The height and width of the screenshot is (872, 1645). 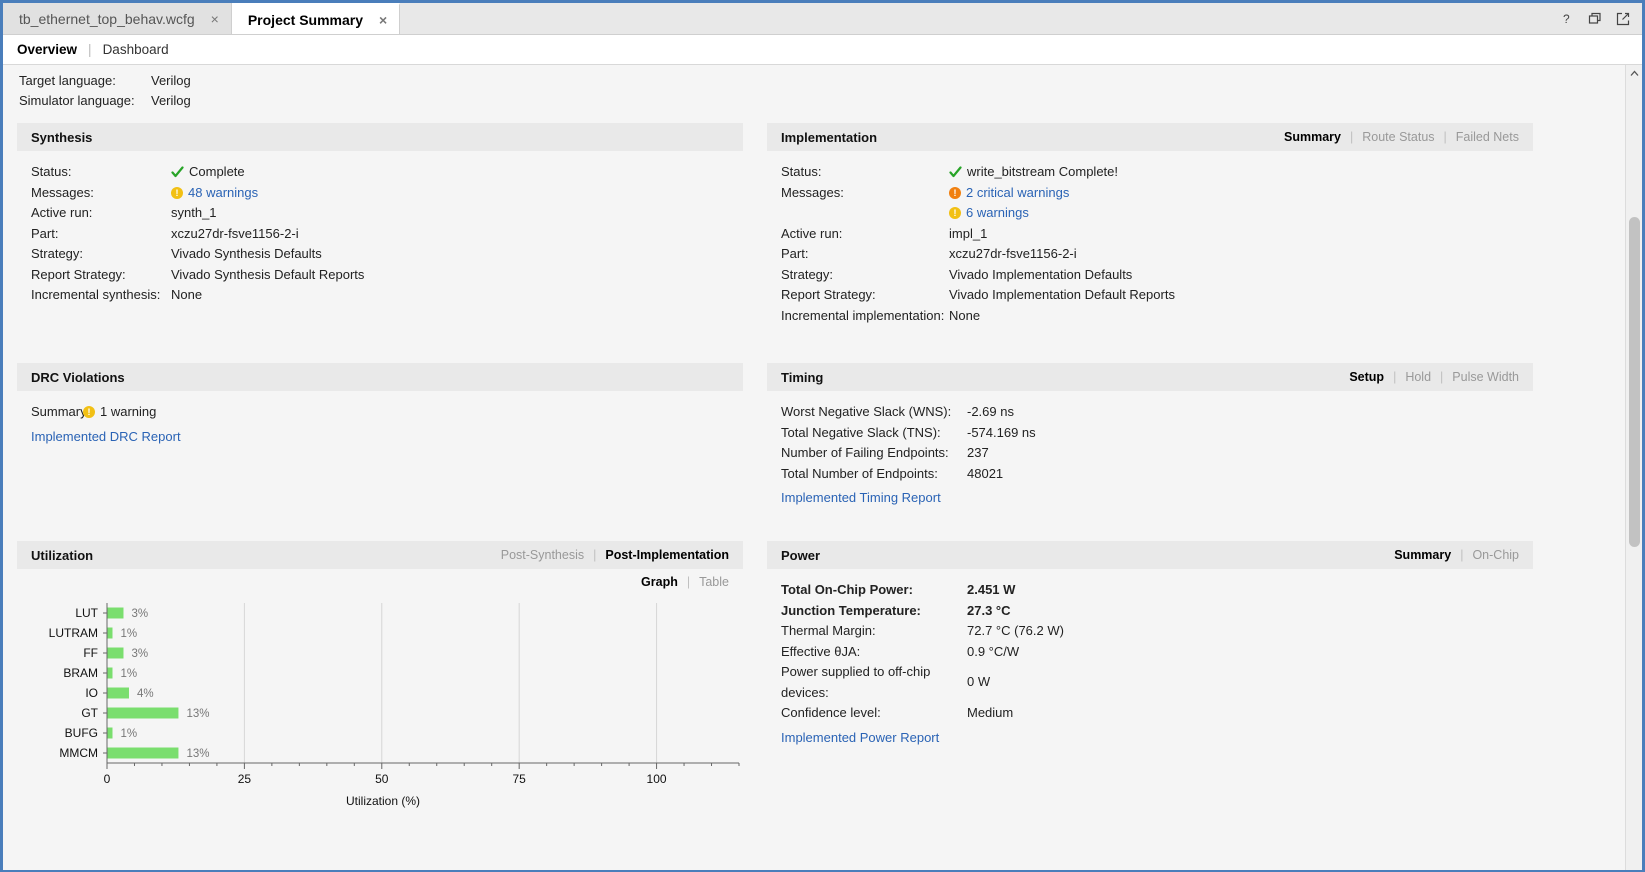 I want to click on row-strategy: Strategy: Vivado Implementation Defaults, so click(x=1150, y=275).